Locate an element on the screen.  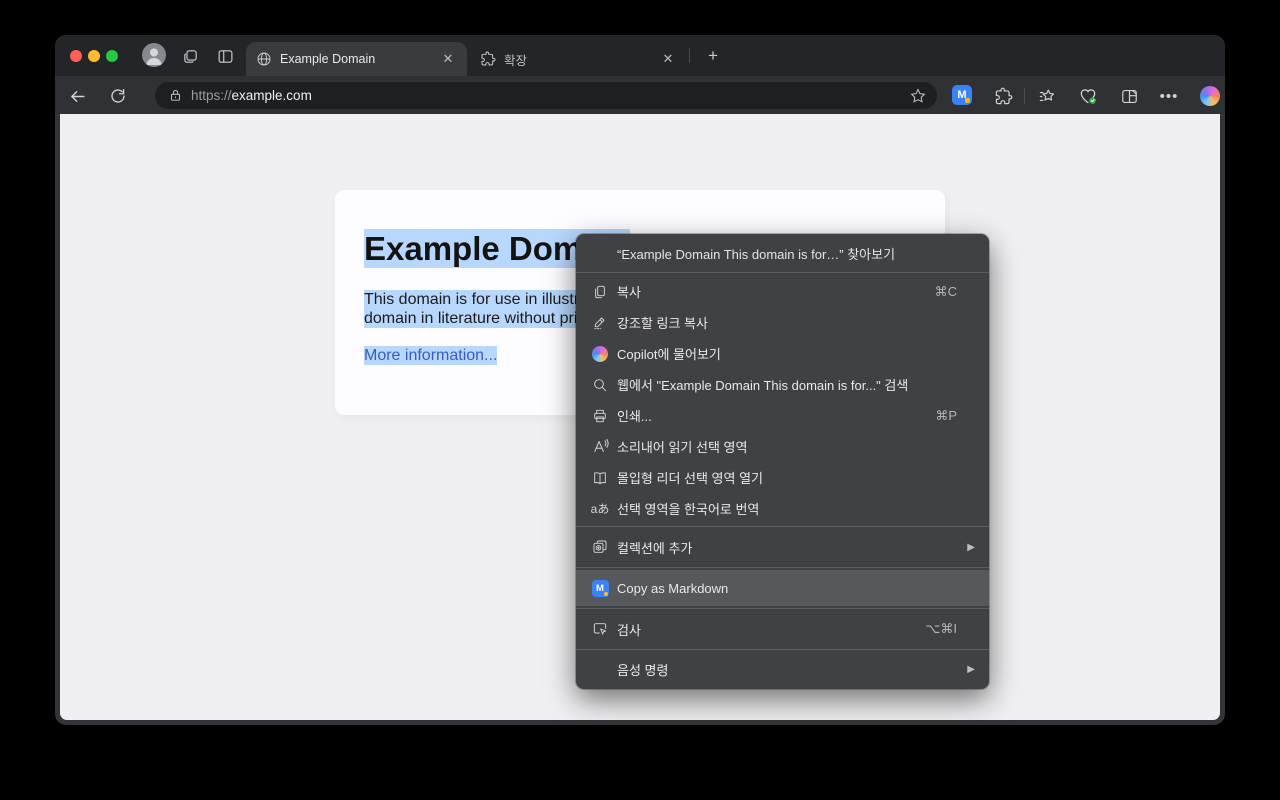
extensions-button is located at coordinates (1003, 96).